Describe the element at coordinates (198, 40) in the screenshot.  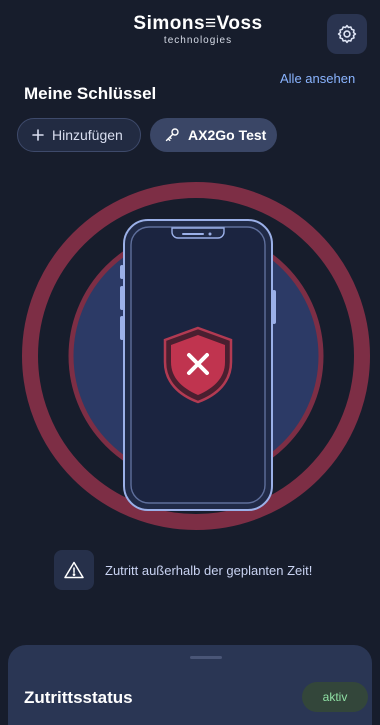
I see `brand-subtitle: technologies` at that location.